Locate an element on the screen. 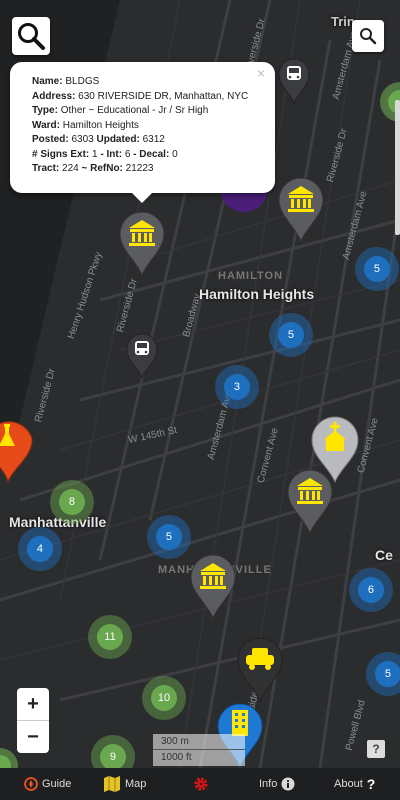 This screenshot has height=800, width=400. cluster-count: 11 is located at coordinates (110, 637).